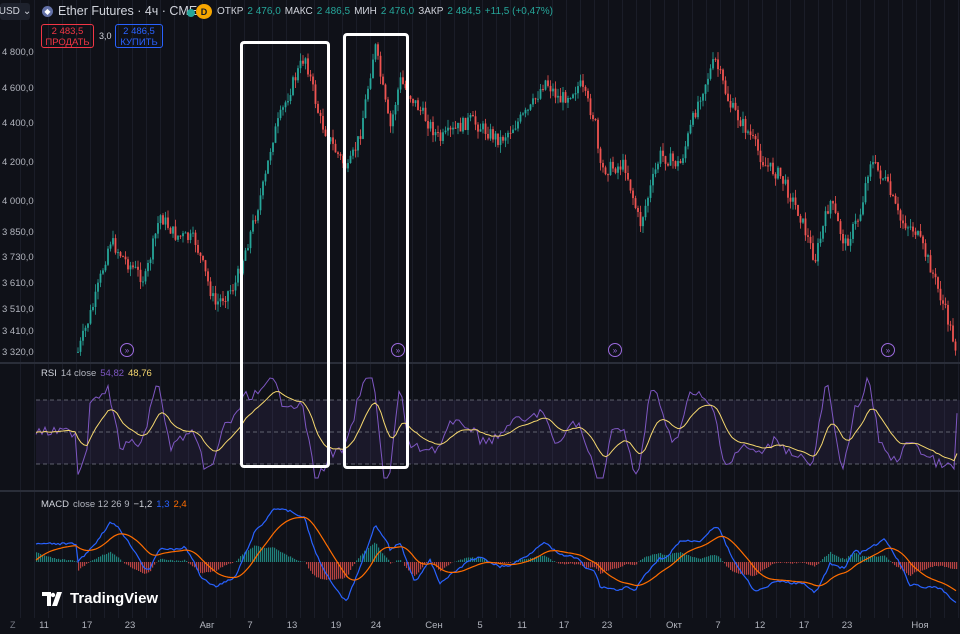  Describe the element at coordinates (100, 598) in the screenshot. I see `tradingview-logo: TradingView` at that location.